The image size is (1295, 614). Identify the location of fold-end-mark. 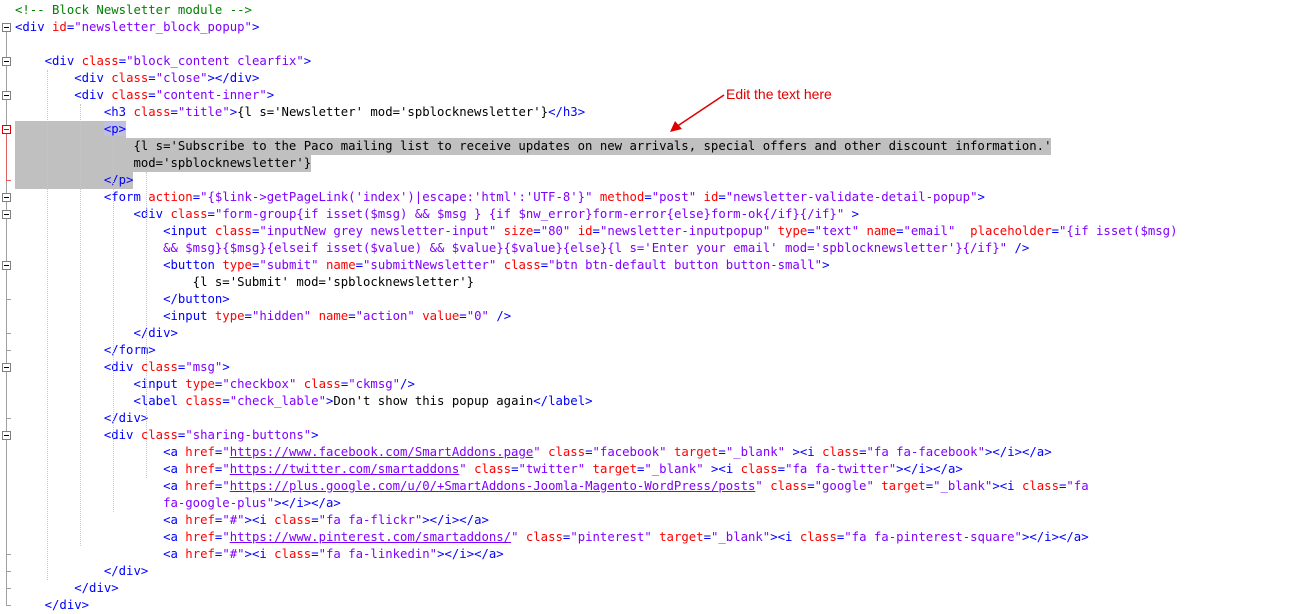
(8, 333).